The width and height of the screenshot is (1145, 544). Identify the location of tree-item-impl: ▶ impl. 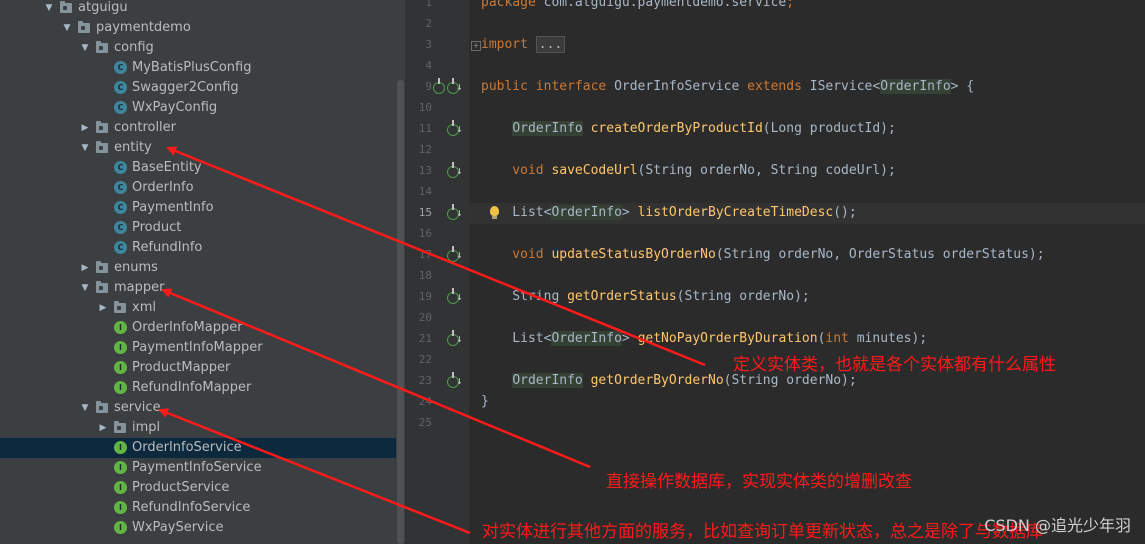
(198, 428).